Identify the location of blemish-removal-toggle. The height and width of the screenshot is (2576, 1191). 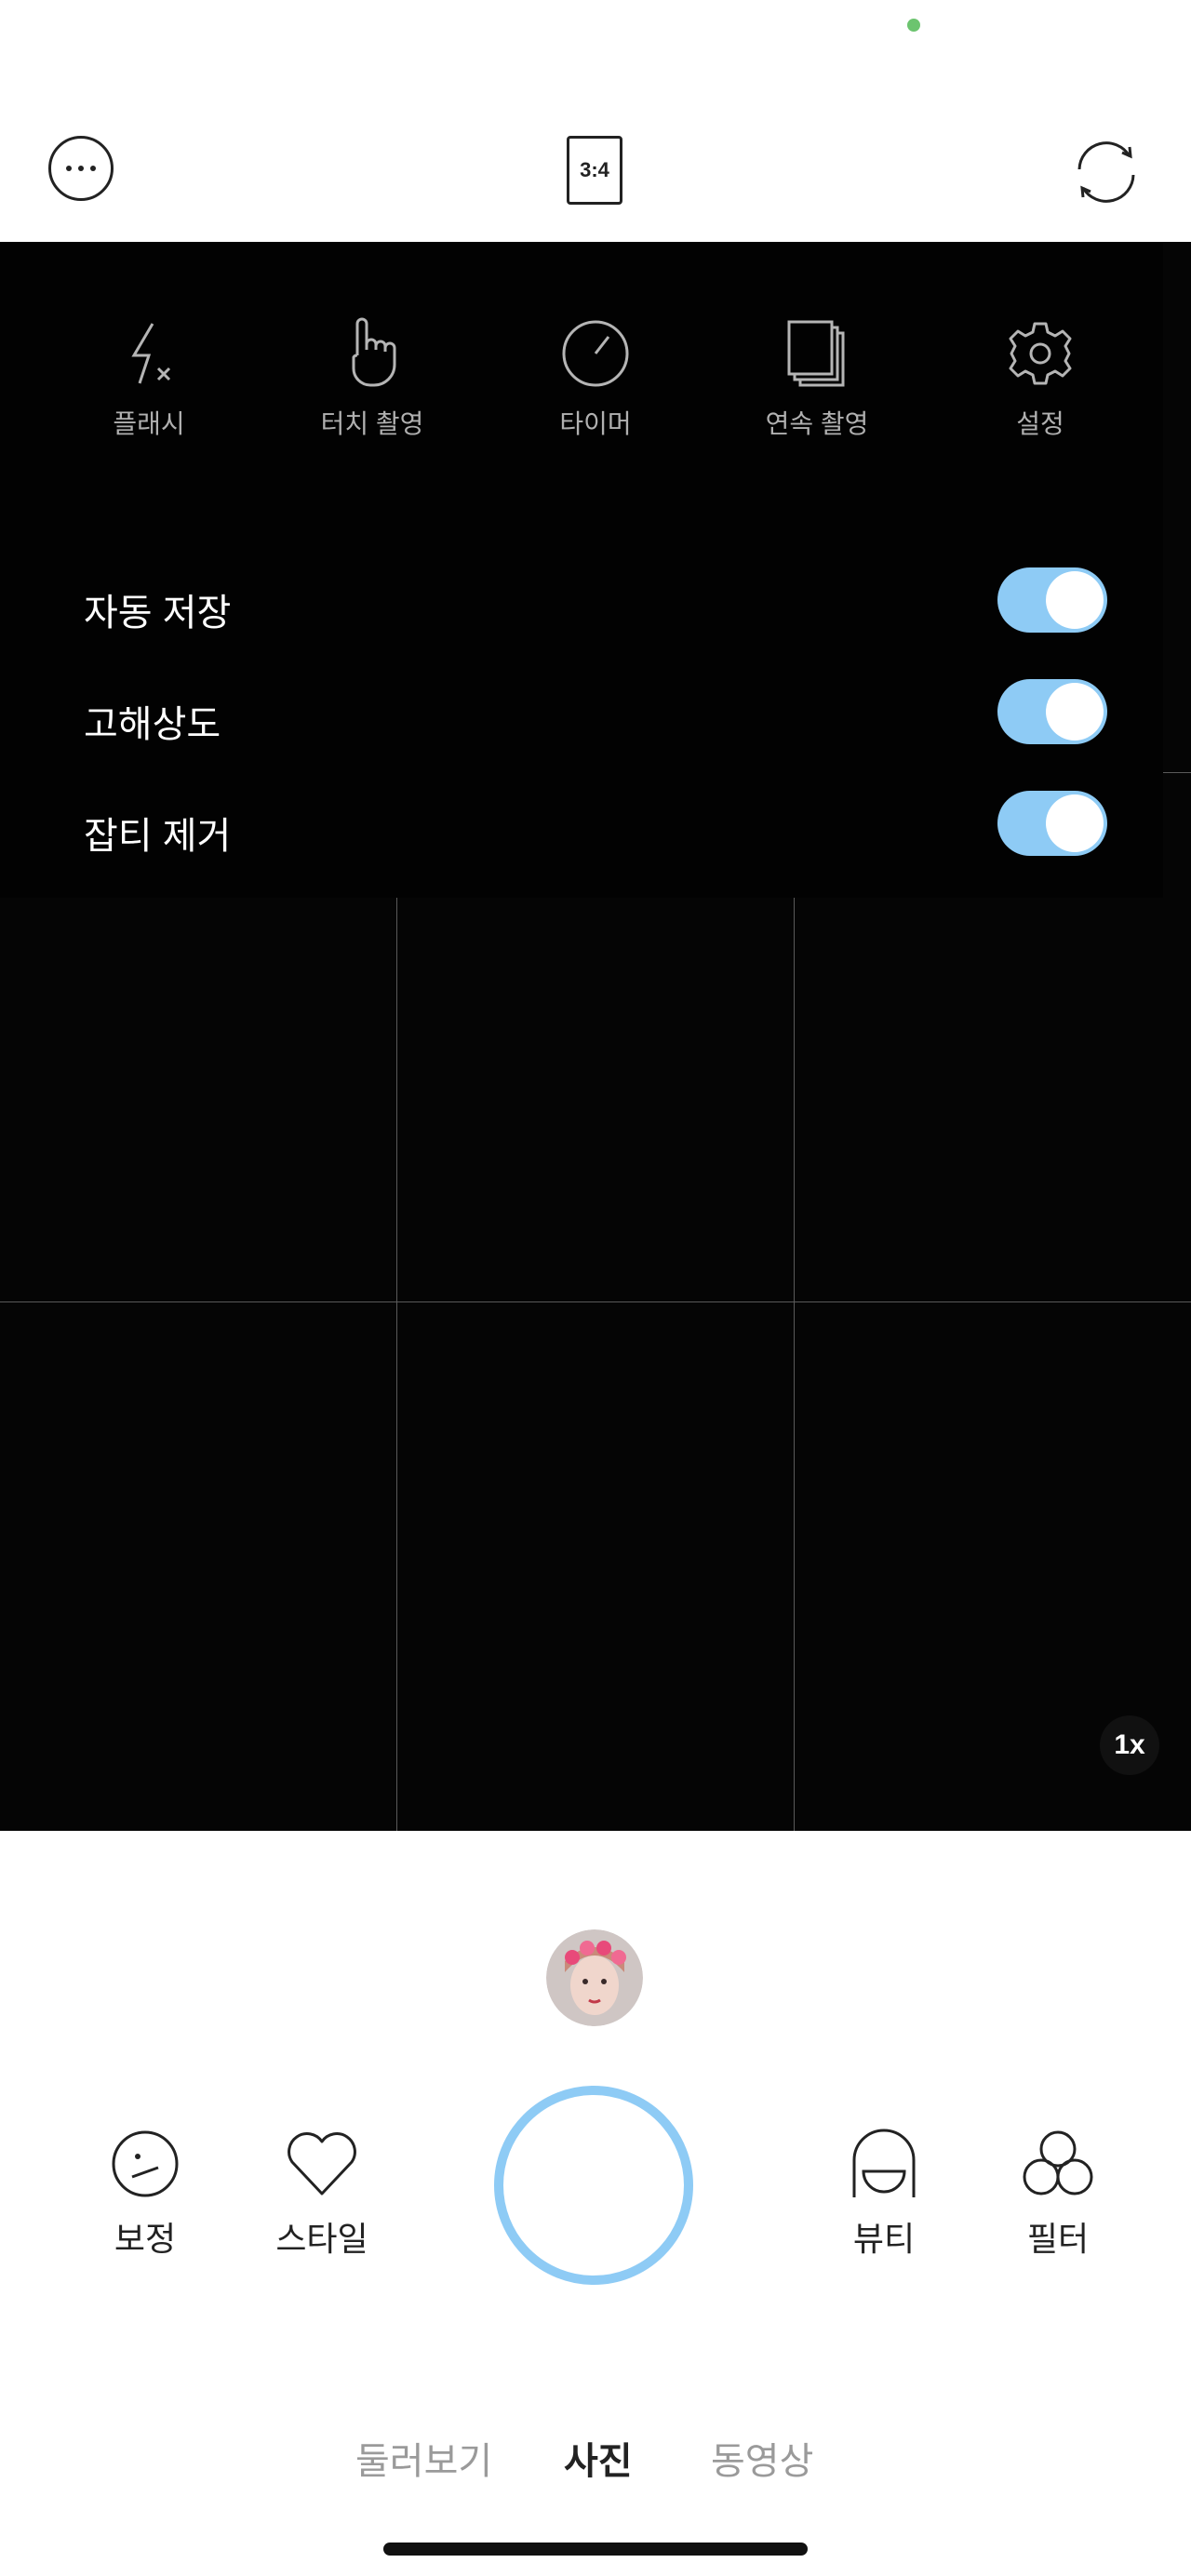
(1052, 823).